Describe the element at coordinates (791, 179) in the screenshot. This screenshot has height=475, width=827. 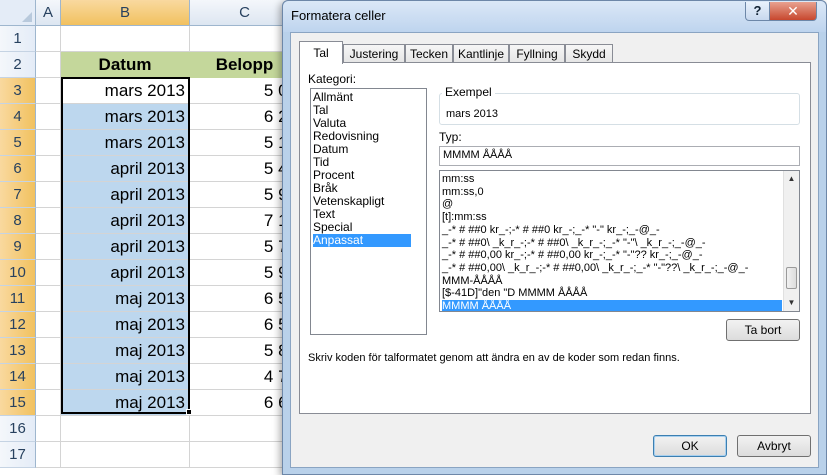
I see `scroll-up-icon: ▲` at that location.